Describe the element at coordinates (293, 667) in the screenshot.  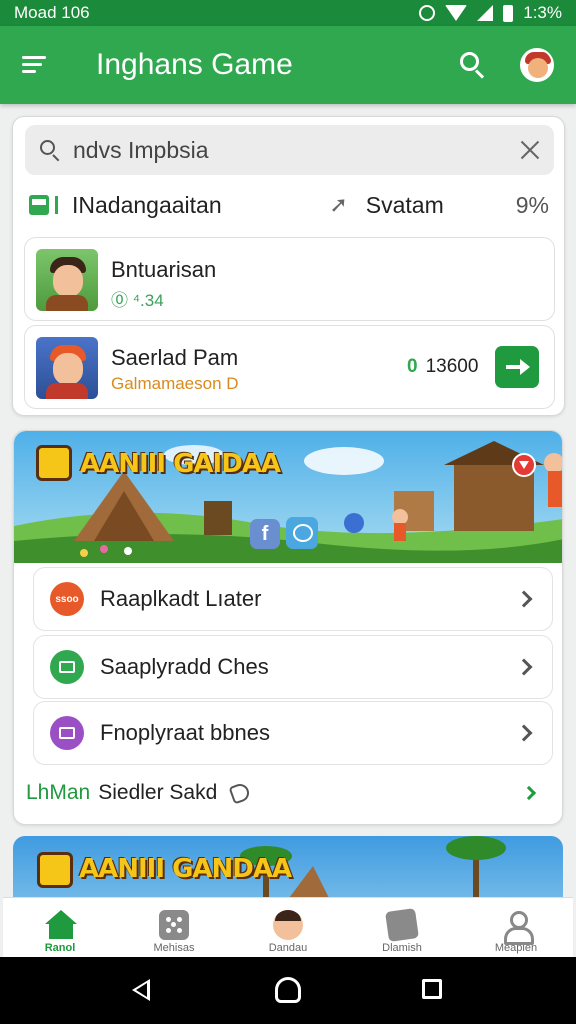
I see `menu-row: Saaplyradd Ches` at that location.